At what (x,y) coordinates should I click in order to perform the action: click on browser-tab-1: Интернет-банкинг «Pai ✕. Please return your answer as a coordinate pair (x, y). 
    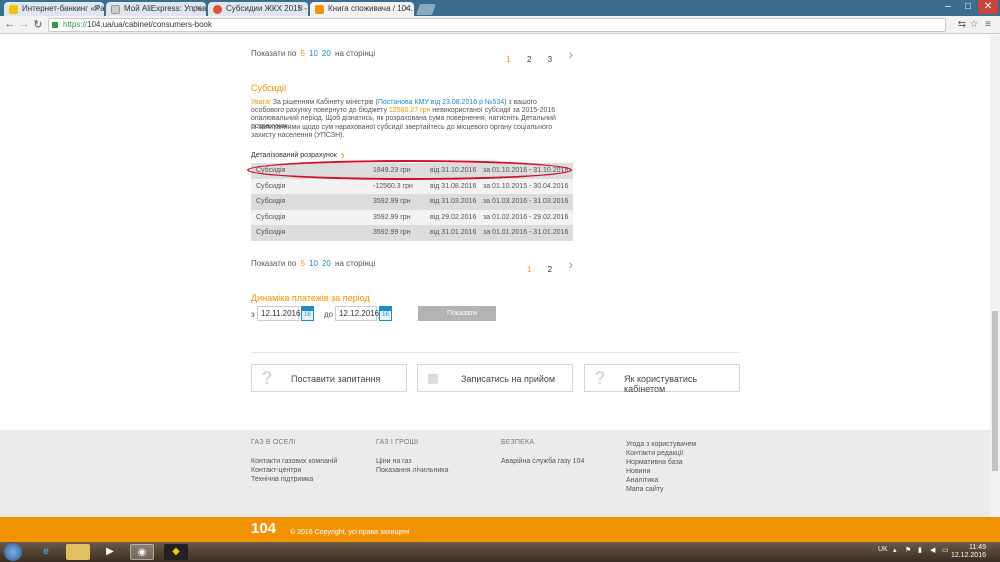
    Looking at the image, I should click on (54, 9).